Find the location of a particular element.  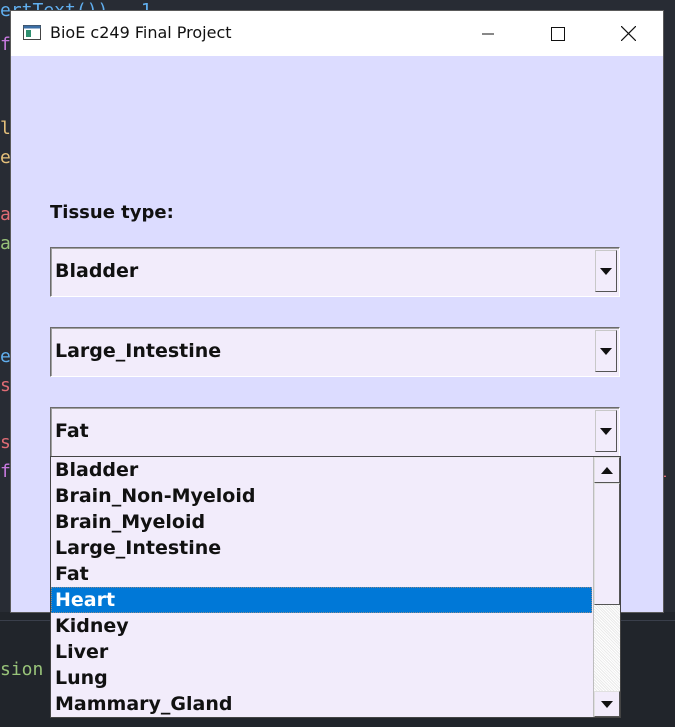

close-button is located at coordinates (628, 33).